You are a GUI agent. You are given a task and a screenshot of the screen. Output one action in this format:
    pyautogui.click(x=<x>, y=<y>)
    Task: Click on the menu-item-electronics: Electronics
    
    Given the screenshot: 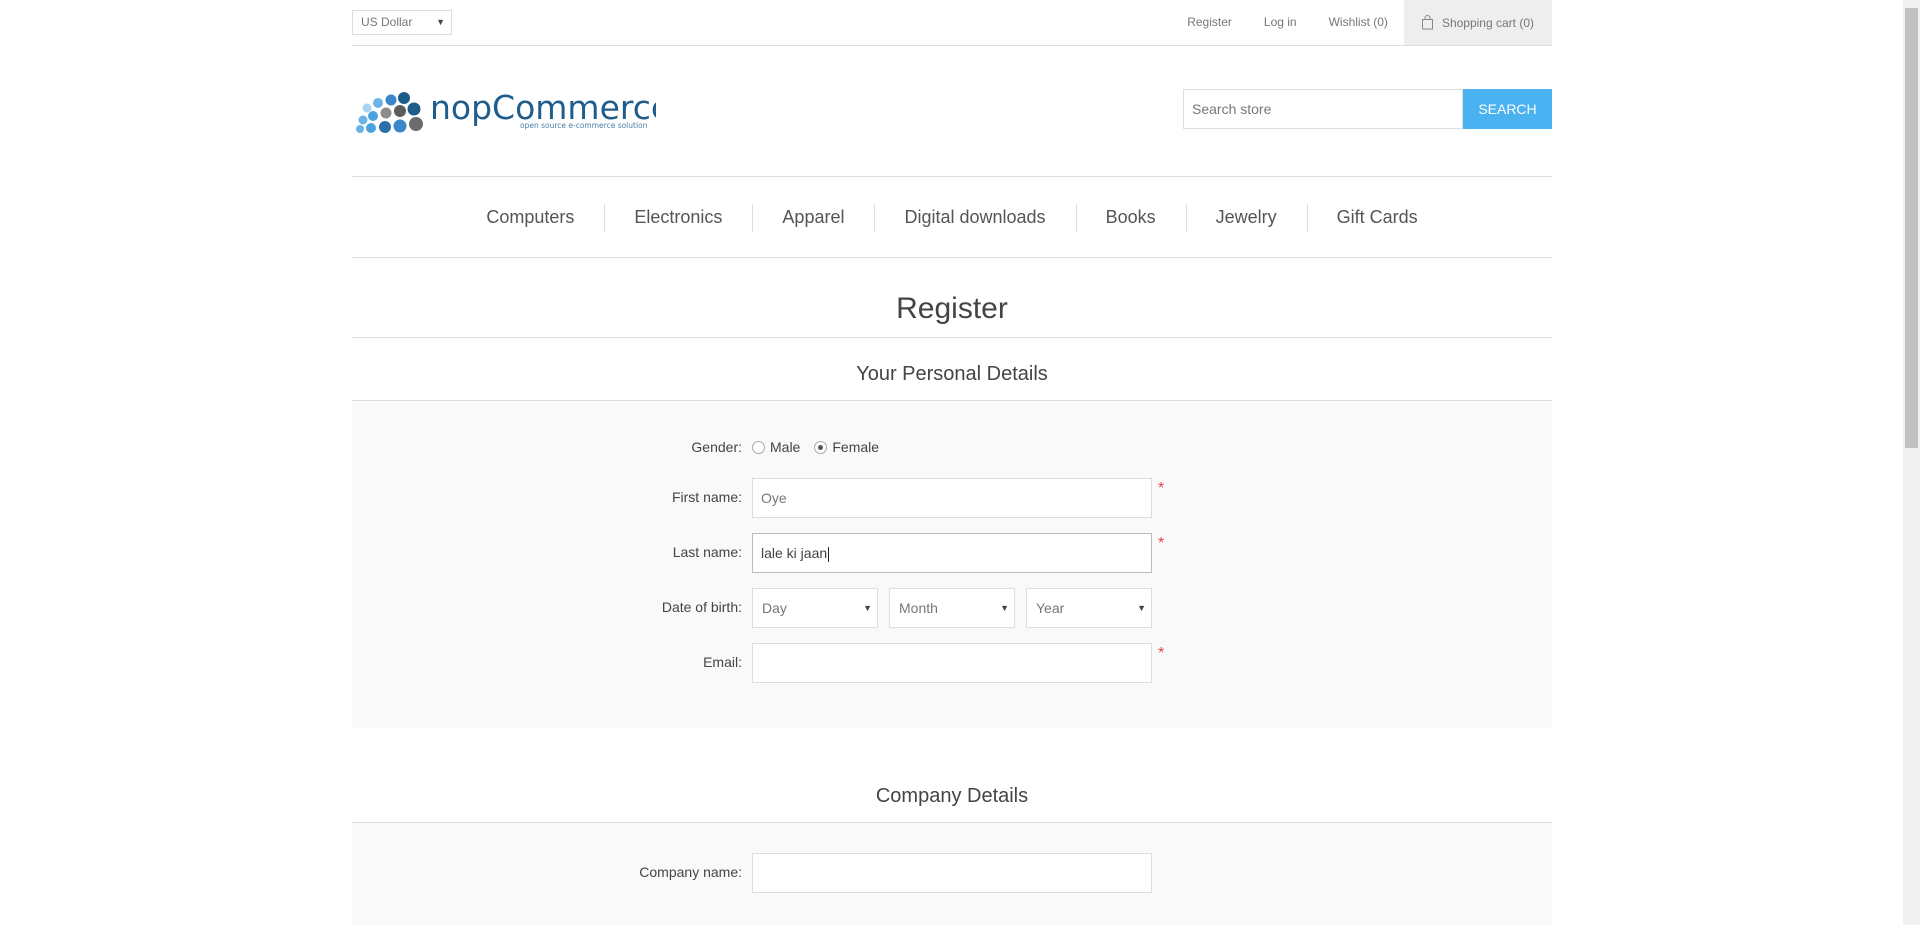 What is the action you would take?
    pyautogui.click(x=678, y=217)
    